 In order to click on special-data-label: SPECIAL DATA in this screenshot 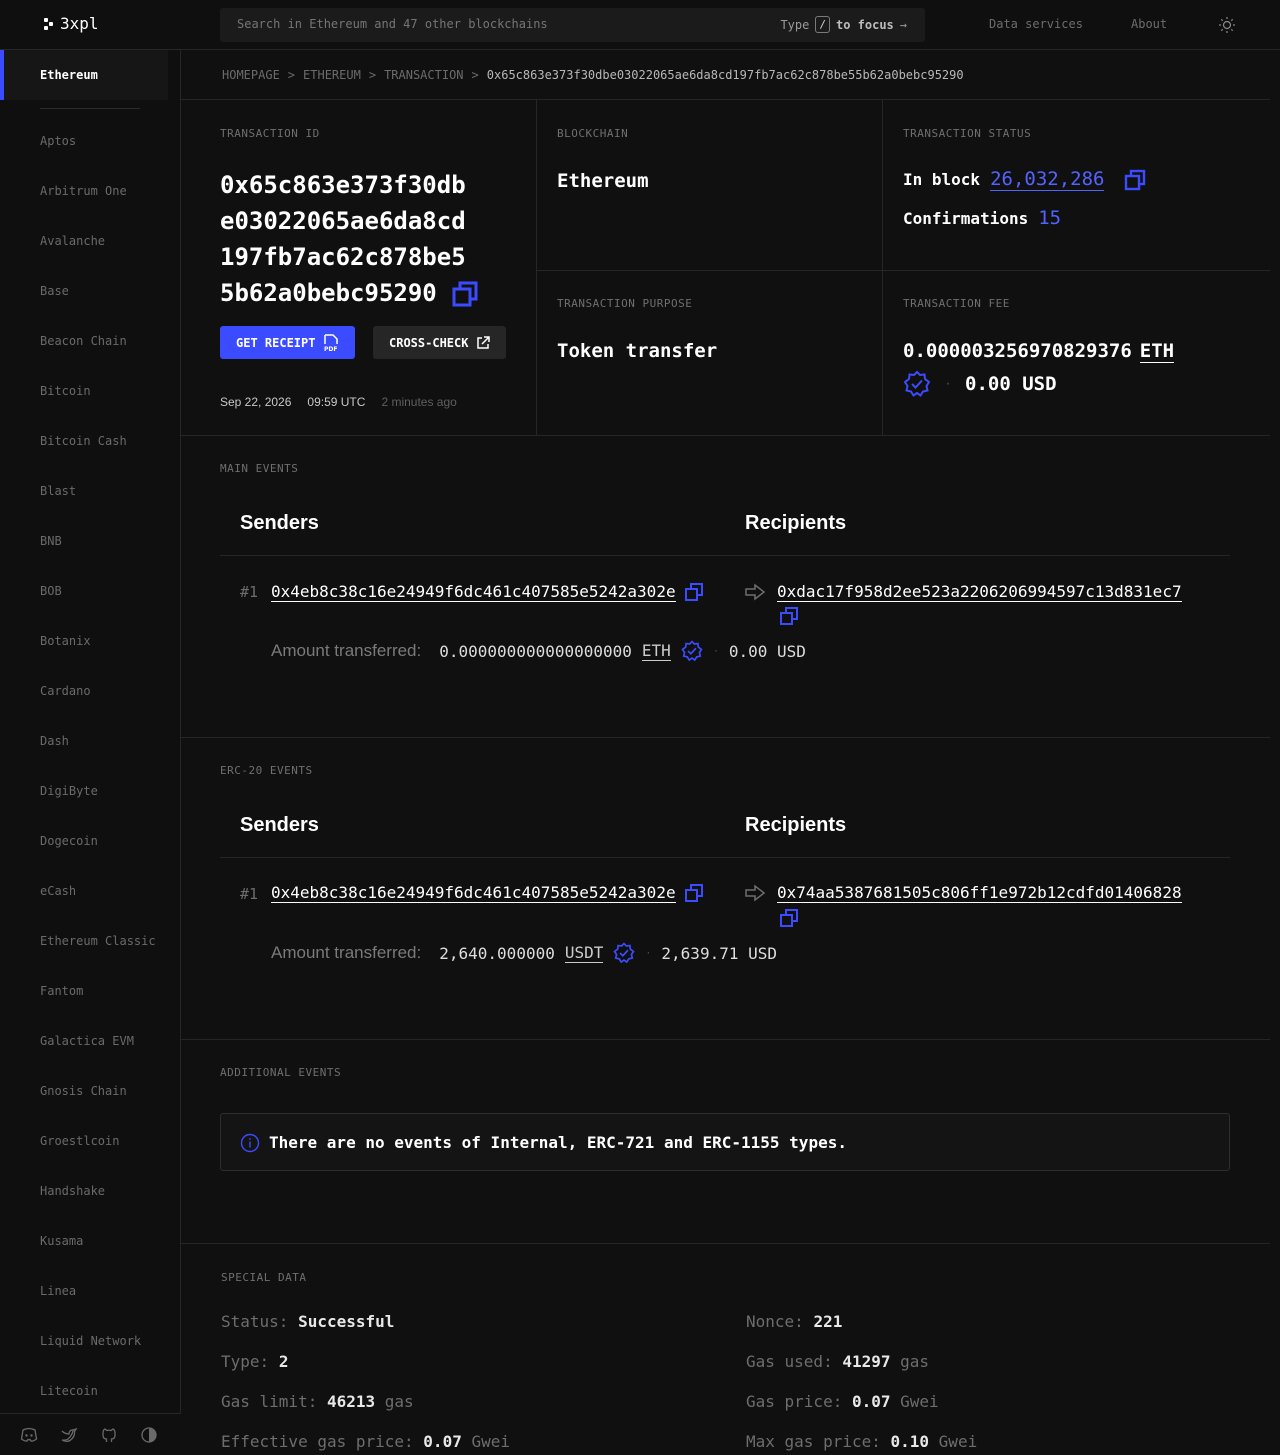, I will do `click(264, 1277)`.